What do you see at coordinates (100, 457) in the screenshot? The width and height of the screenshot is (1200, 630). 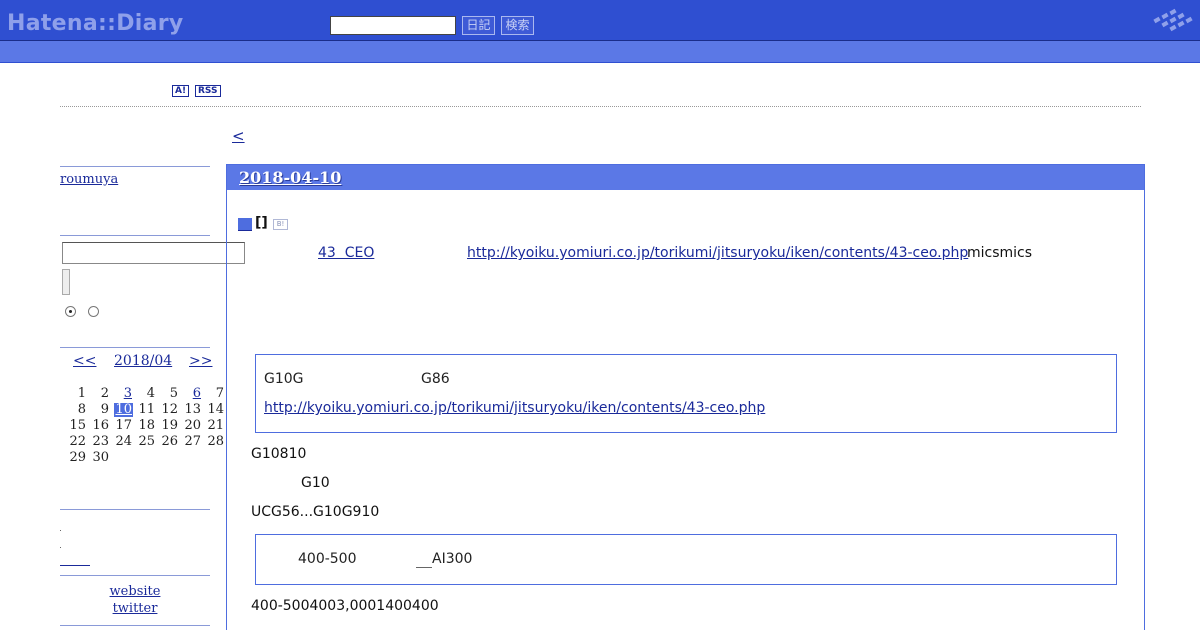 I see `calendar-day: 30` at bounding box center [100, 457].